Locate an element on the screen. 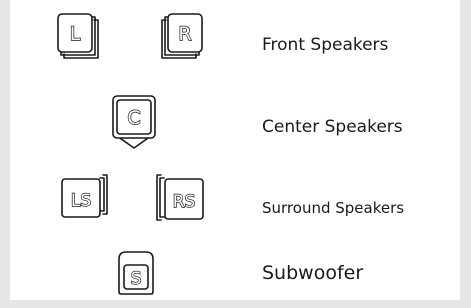 This screenshot has height=308, width=471. subwoofer-label: Subwoofer is located at coordinates (313, 273).